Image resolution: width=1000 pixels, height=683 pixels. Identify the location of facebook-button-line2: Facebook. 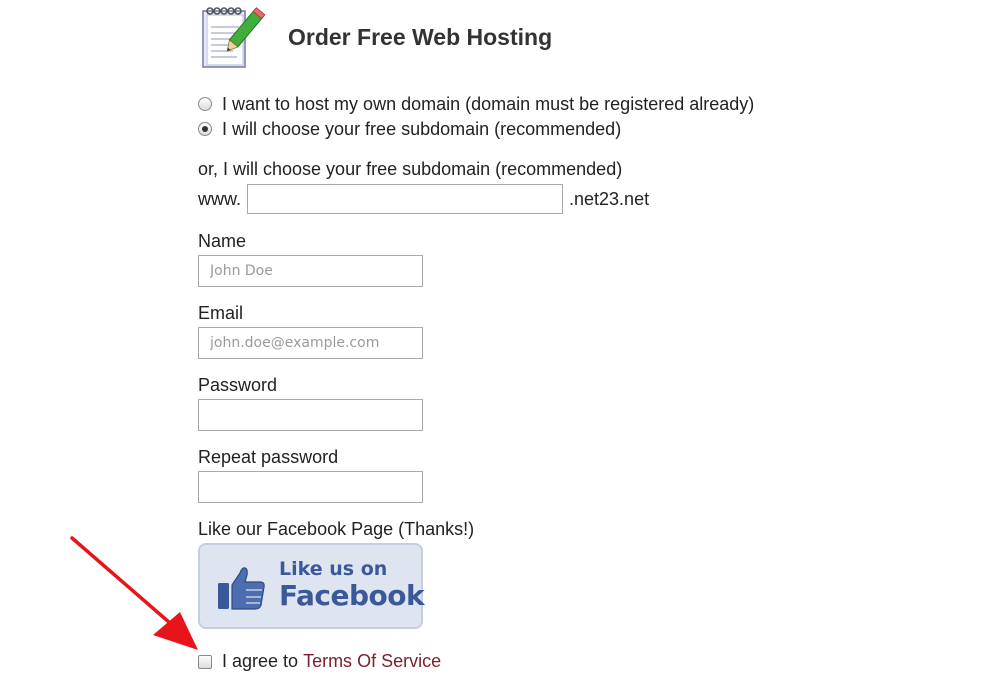
(352, 595).